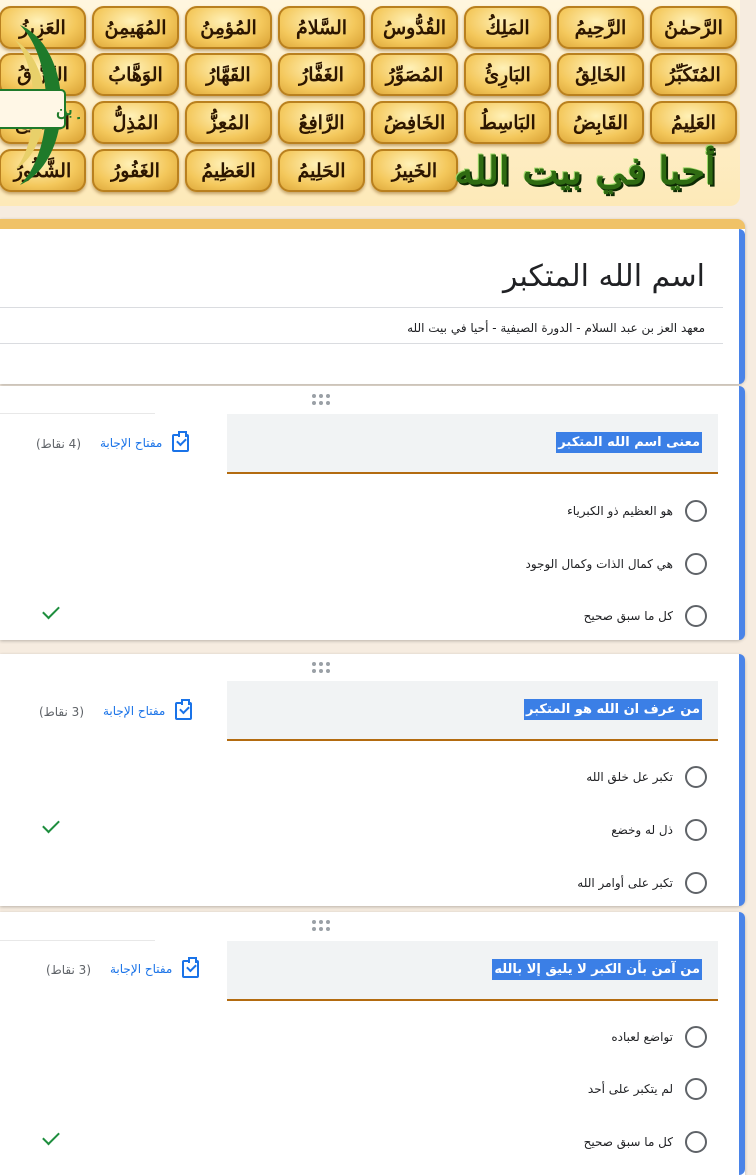  Describe the element at coordinates (629, 442) in the screenshot. I see `question-title: معنى اسم الله المتكبر` at that location.